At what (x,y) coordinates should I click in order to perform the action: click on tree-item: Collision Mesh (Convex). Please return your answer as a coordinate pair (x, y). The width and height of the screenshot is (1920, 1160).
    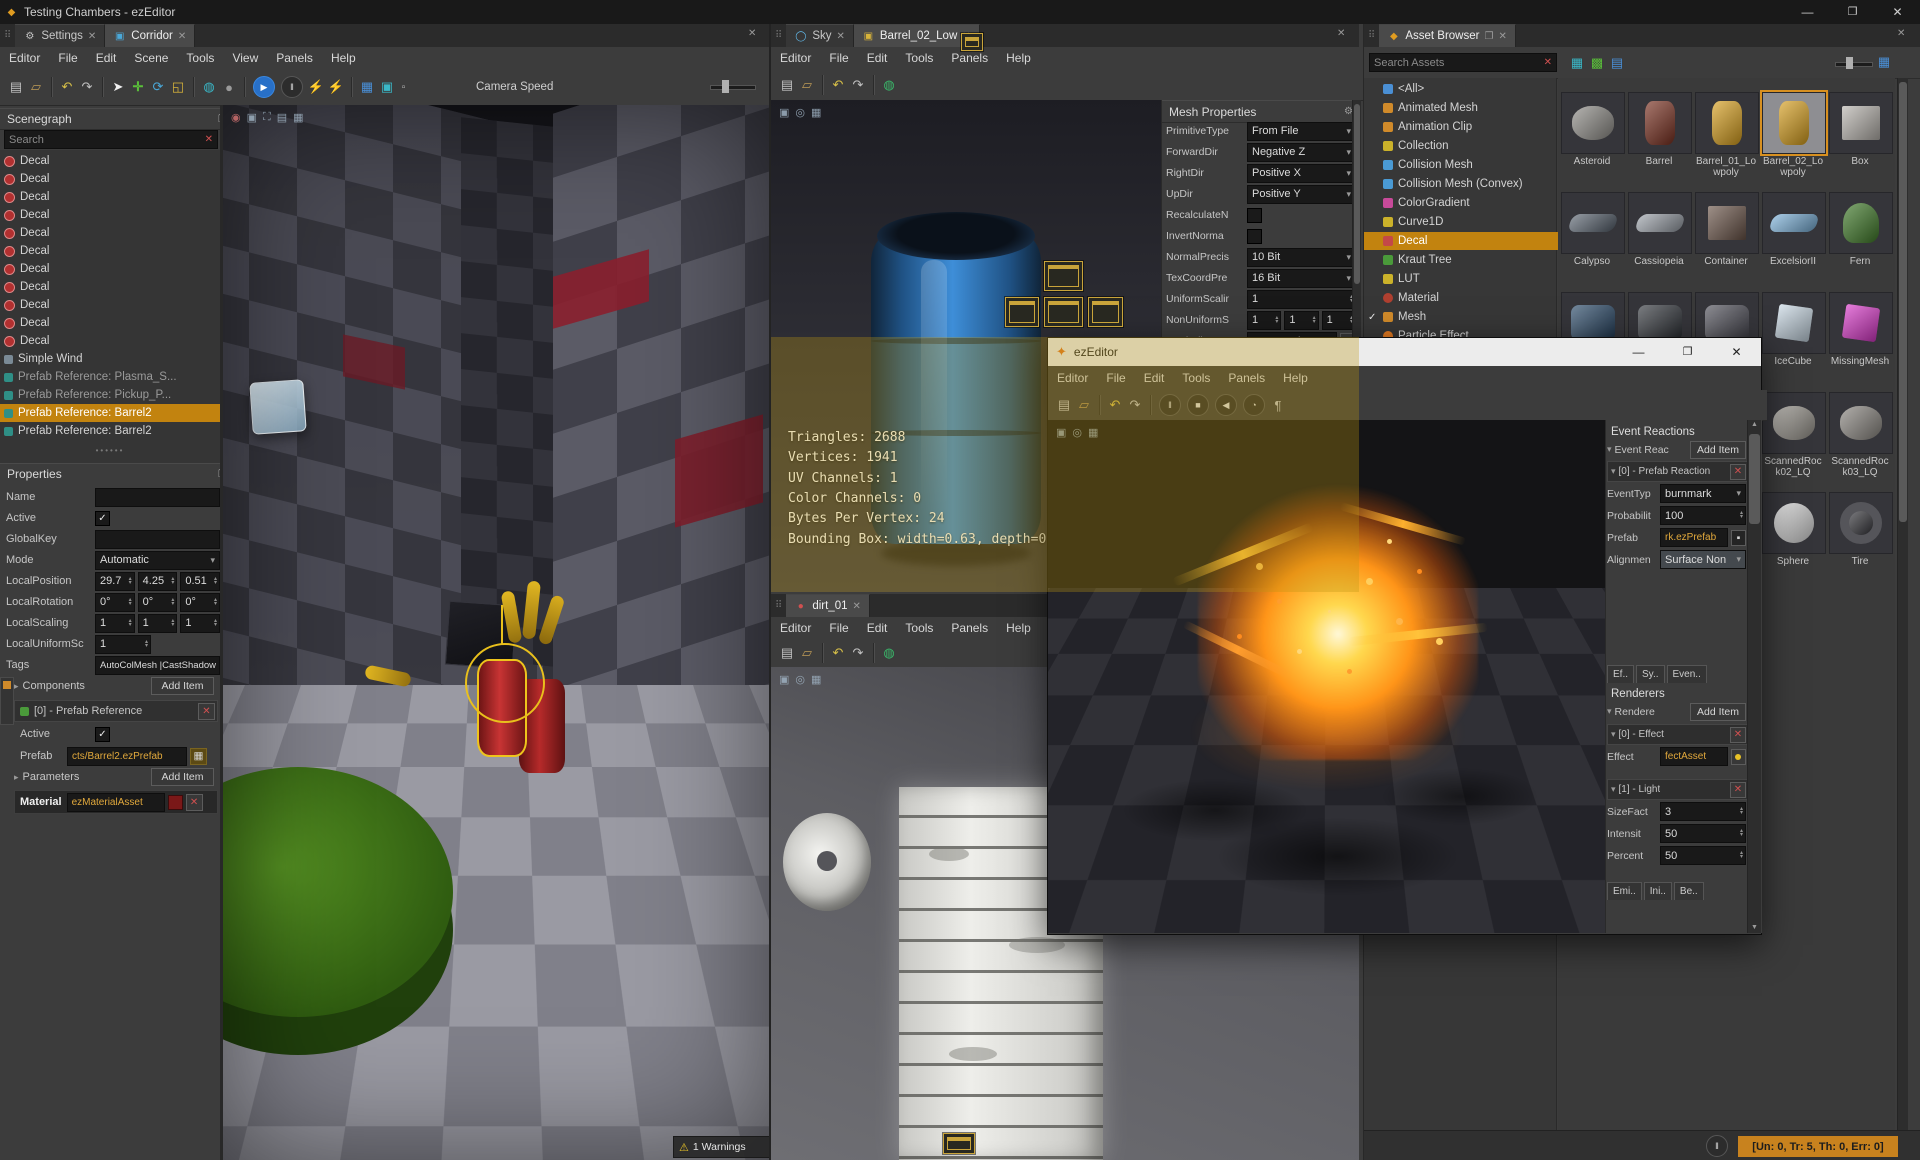
    Looking at the image, I should click on (1462, 184).